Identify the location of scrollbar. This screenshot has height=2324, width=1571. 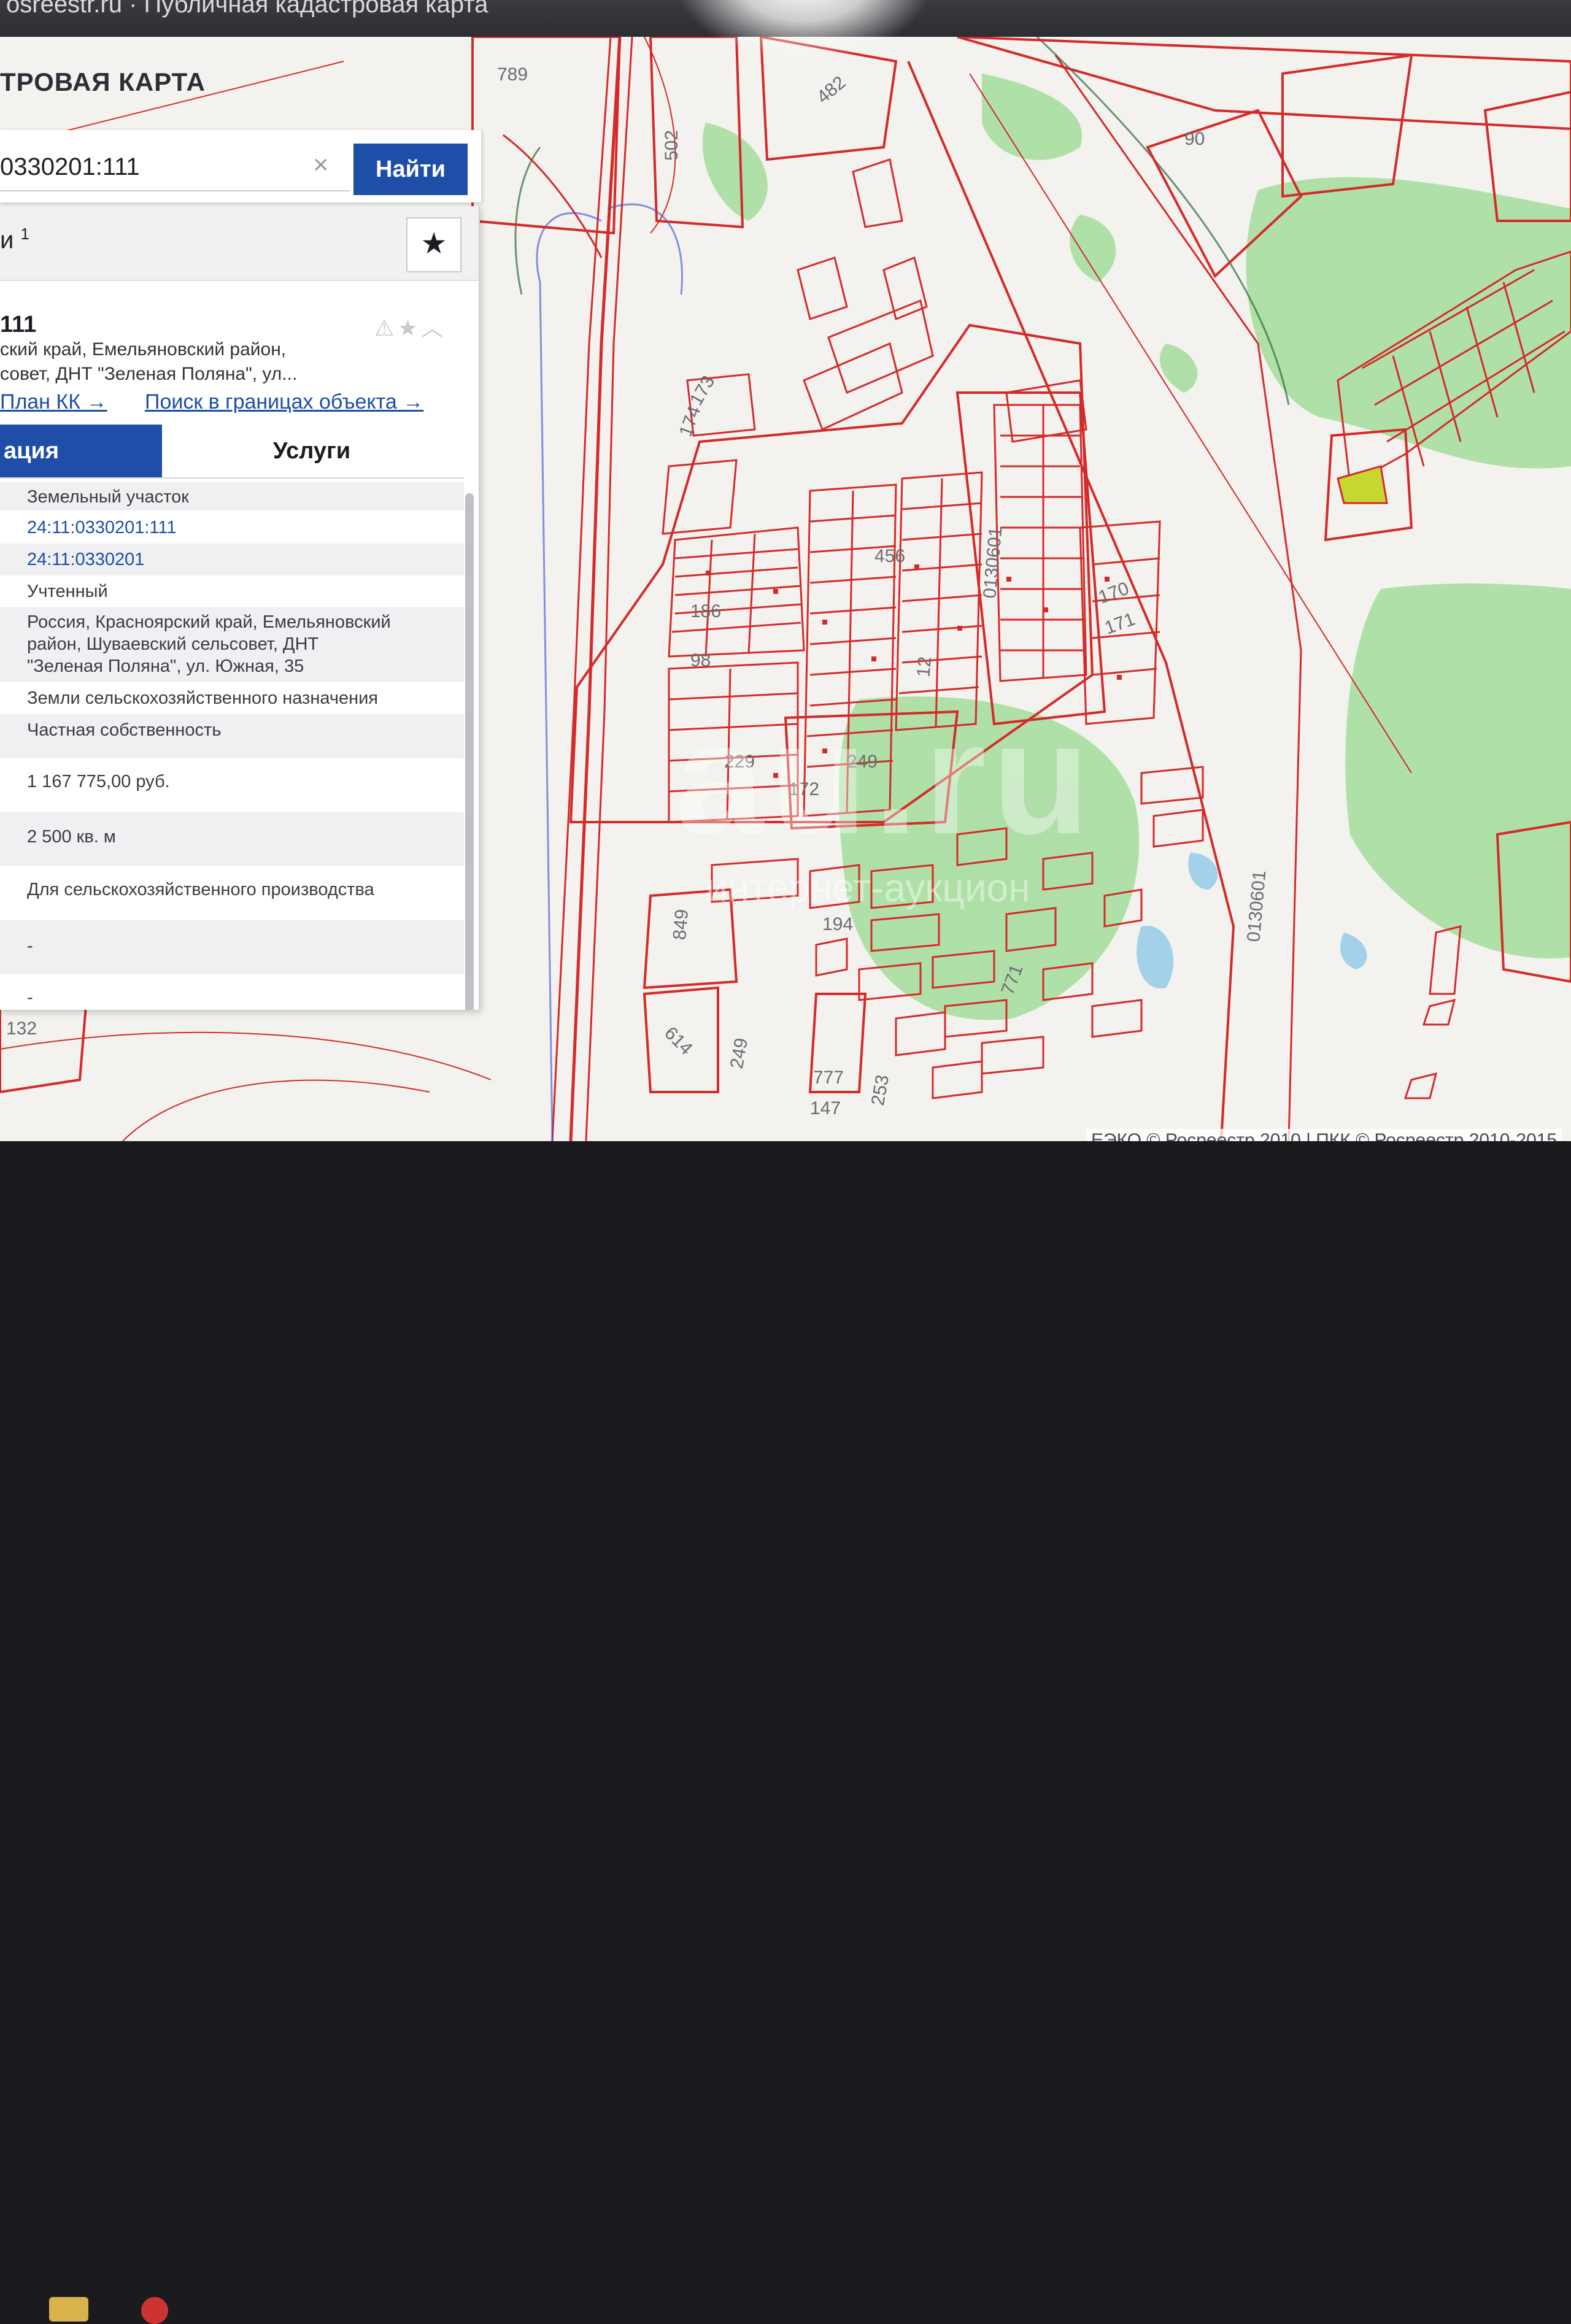
(469, 751).